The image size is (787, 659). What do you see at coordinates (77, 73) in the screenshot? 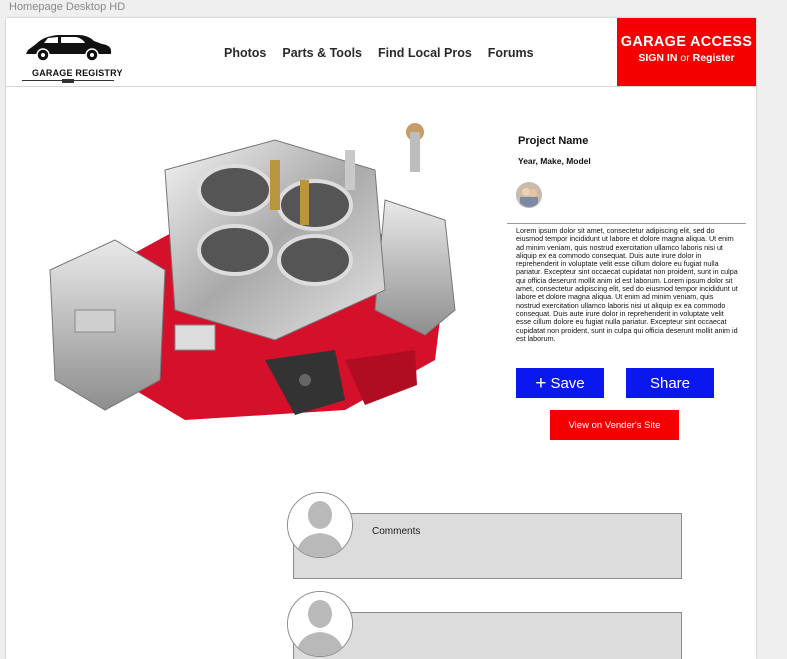
I see `logo-text: GARAGE REGISTRY` at bounding box center [77, 73].